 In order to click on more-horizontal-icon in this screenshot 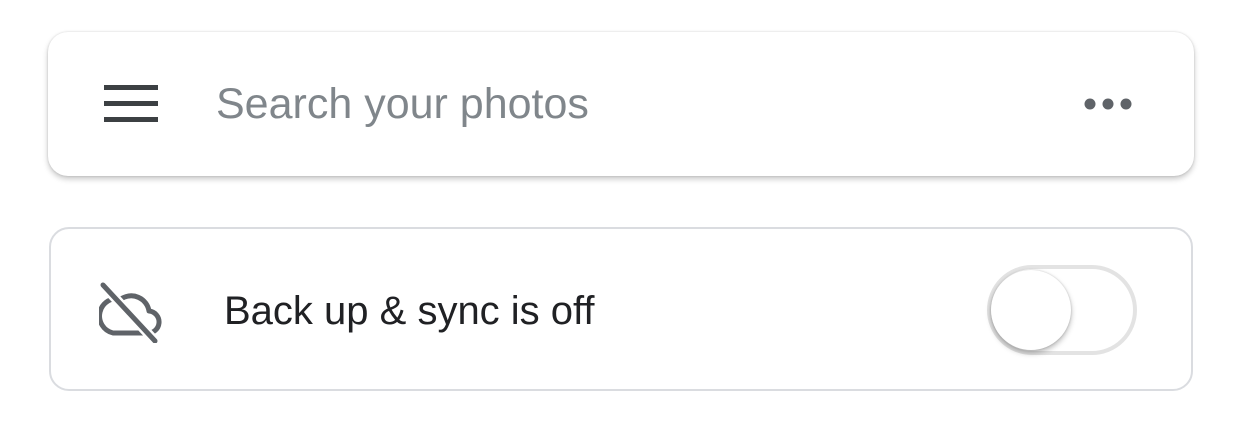, I will do `click(1108, 104)`.